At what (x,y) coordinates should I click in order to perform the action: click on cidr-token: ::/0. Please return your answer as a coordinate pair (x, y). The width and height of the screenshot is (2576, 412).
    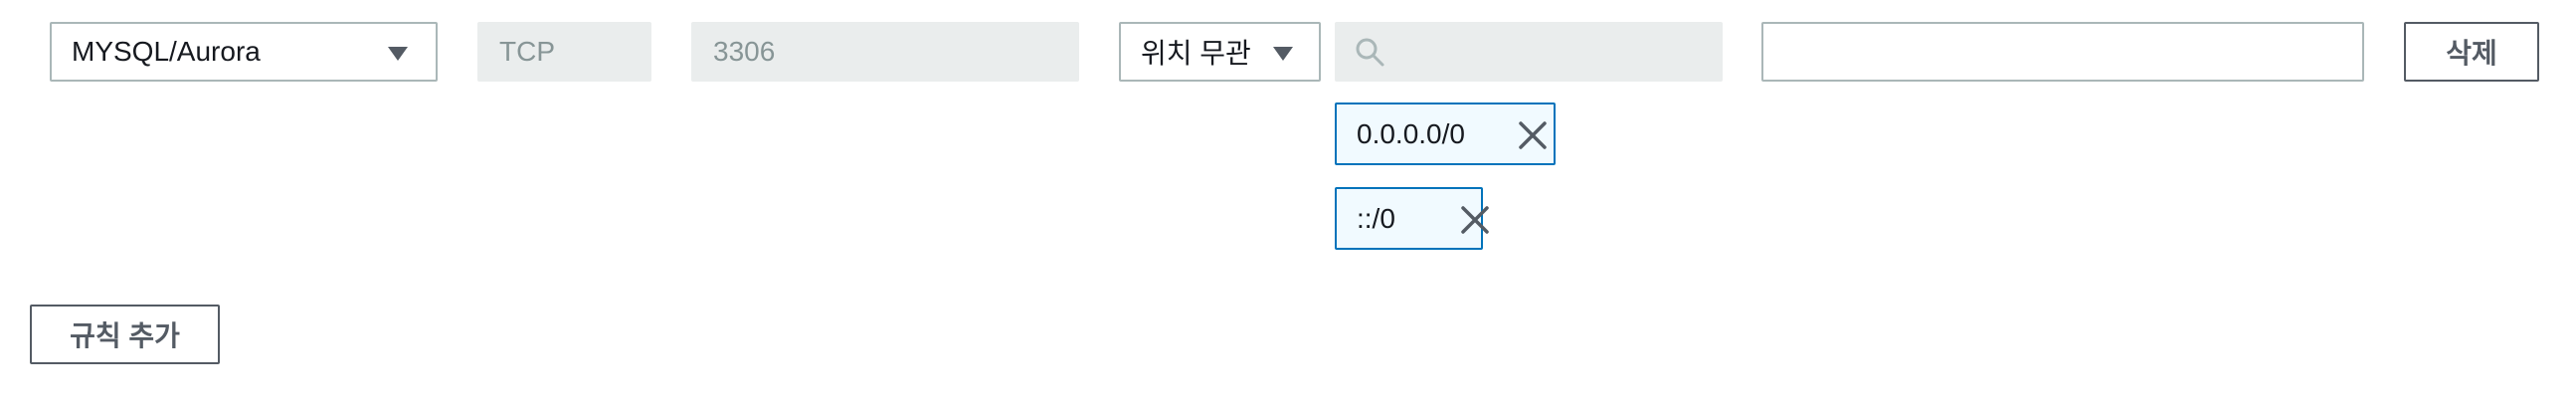
    Looking at the image, I should click on (1412, 218).